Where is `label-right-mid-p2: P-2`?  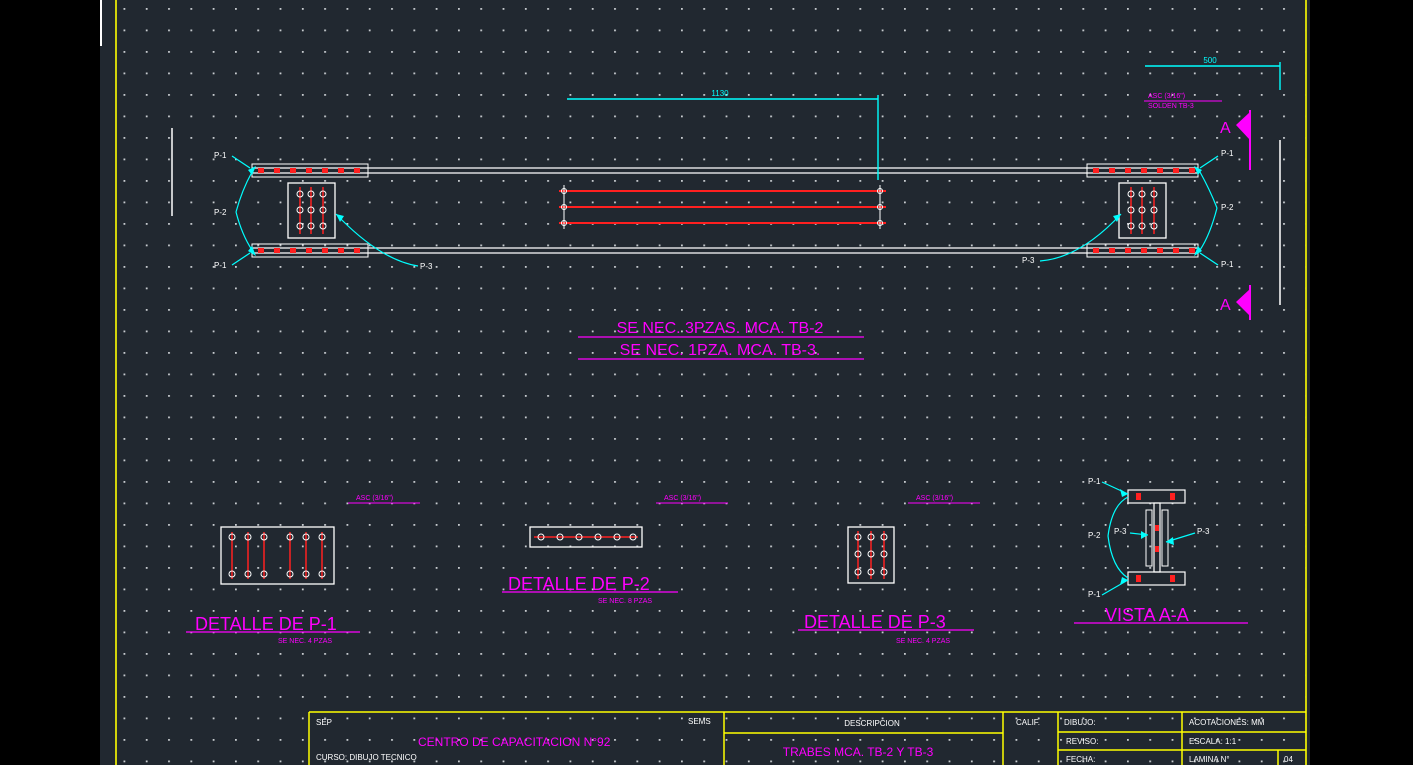 label-right-mid-p2: P-2 is located at coordinates (1227, 207).